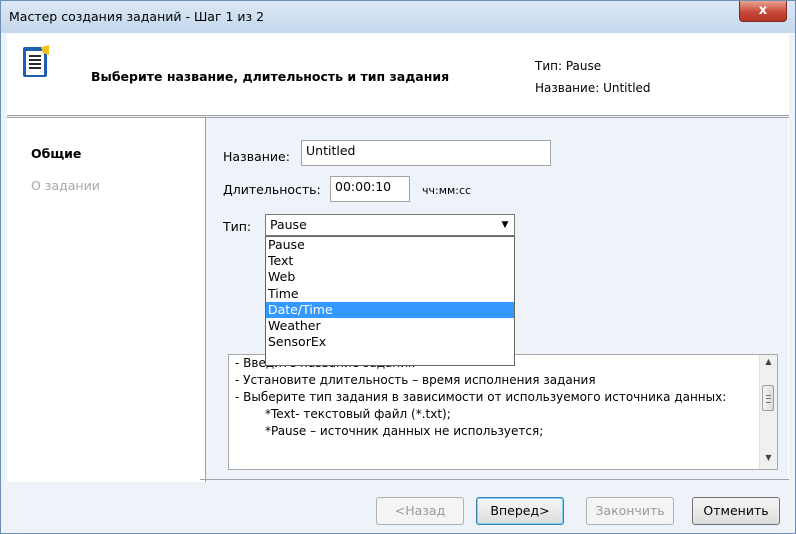 The height and width of the screenshot is (534, 796). What do you see at coordinates (593, 88) in the screenshot?
I see `header-name-info: Название: Untitled` at bounding box center [593, 88].